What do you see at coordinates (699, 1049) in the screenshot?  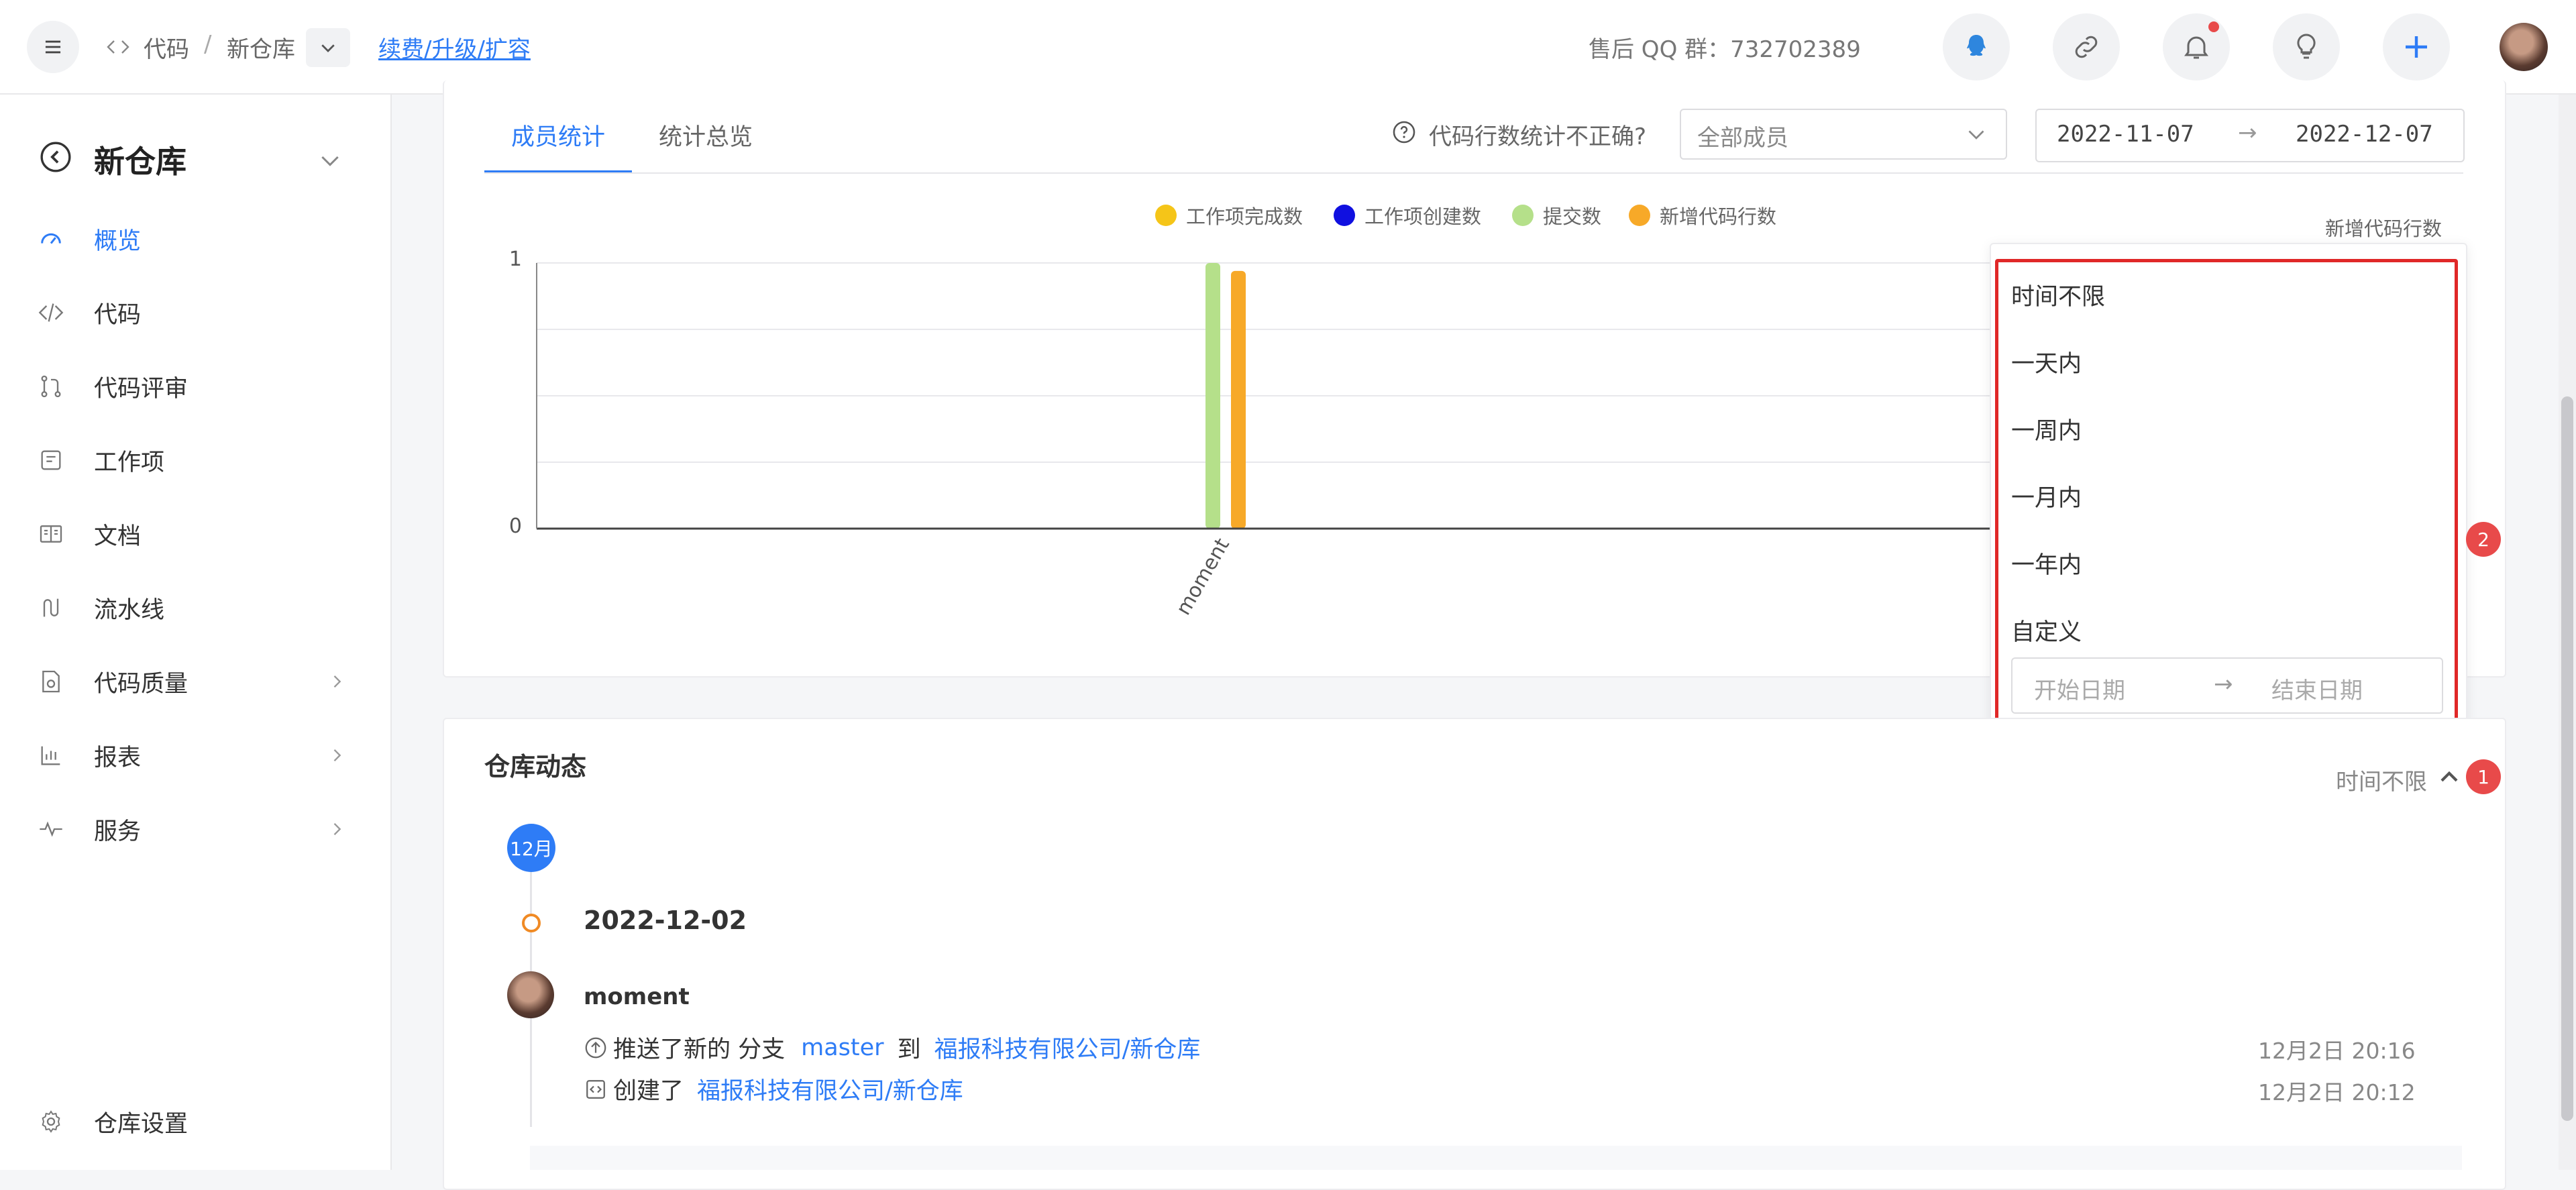 I see `activity-action: 推送了新的 分支` at bounding box center [699, 1049].